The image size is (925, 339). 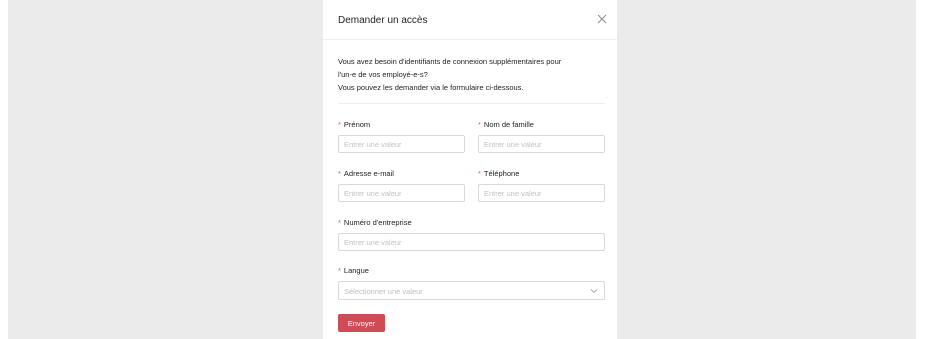 What do you see at coordinates (471, 103) in the screenshot?
I see `divider` at bounding box center [471, 103].